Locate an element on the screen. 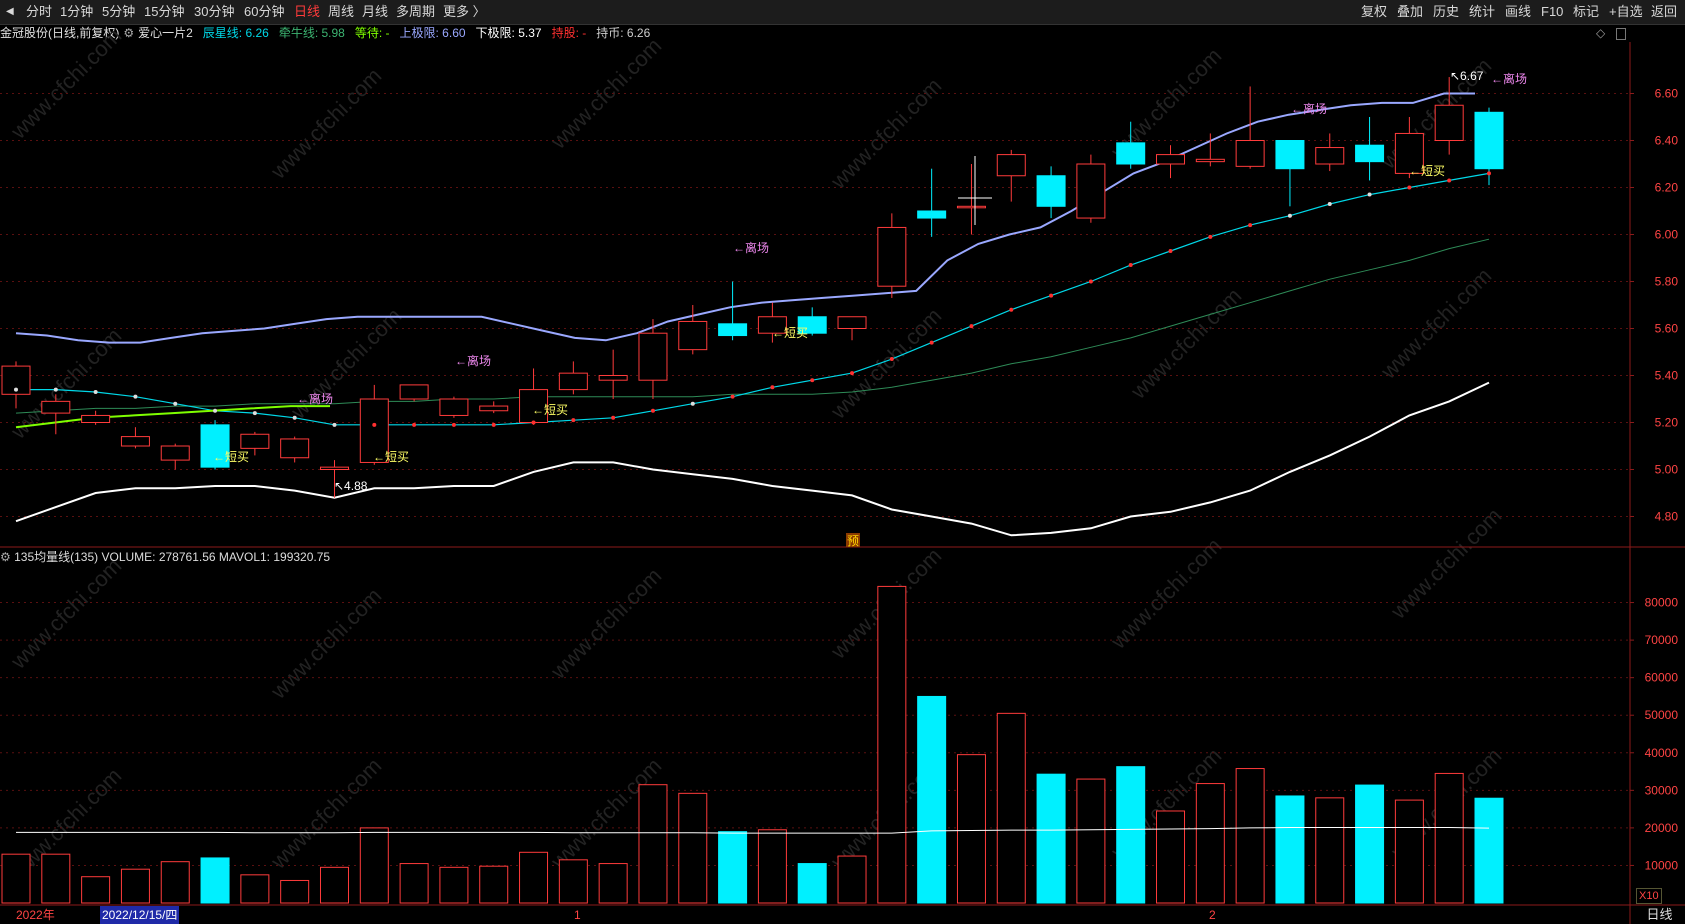  volume-unit-label: X10 is located at coordinates (1649, 896).